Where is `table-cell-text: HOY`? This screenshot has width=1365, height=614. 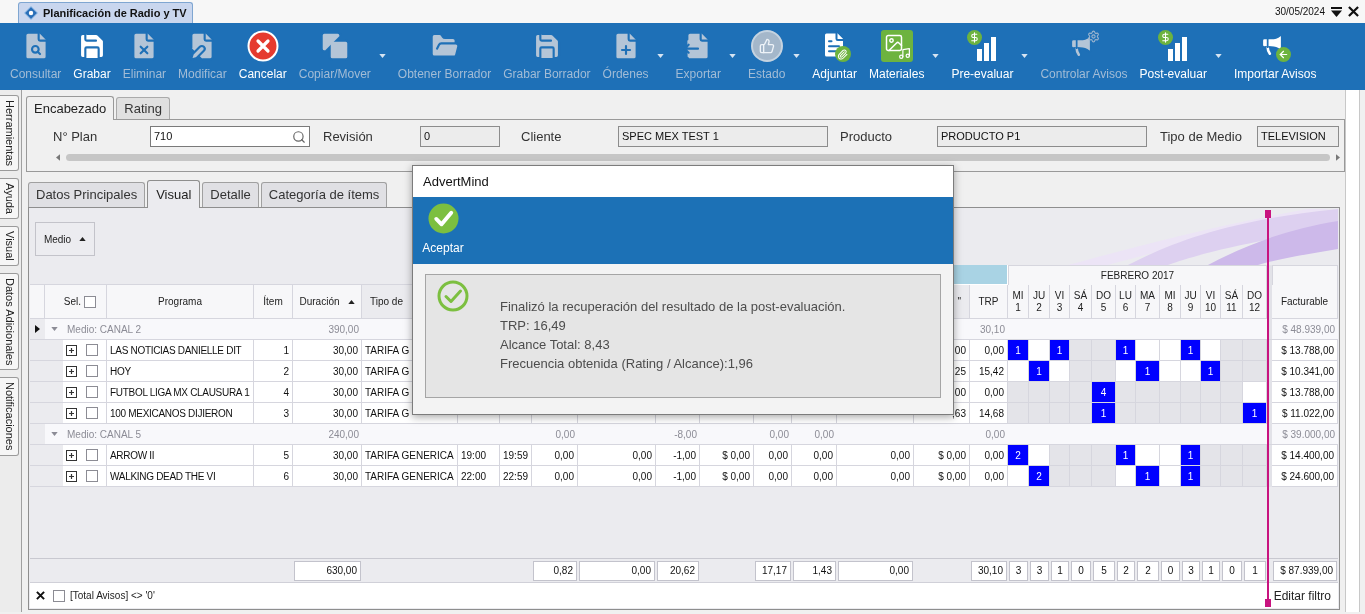
table-cell-text: HOY is located at coordinates (120, 371).